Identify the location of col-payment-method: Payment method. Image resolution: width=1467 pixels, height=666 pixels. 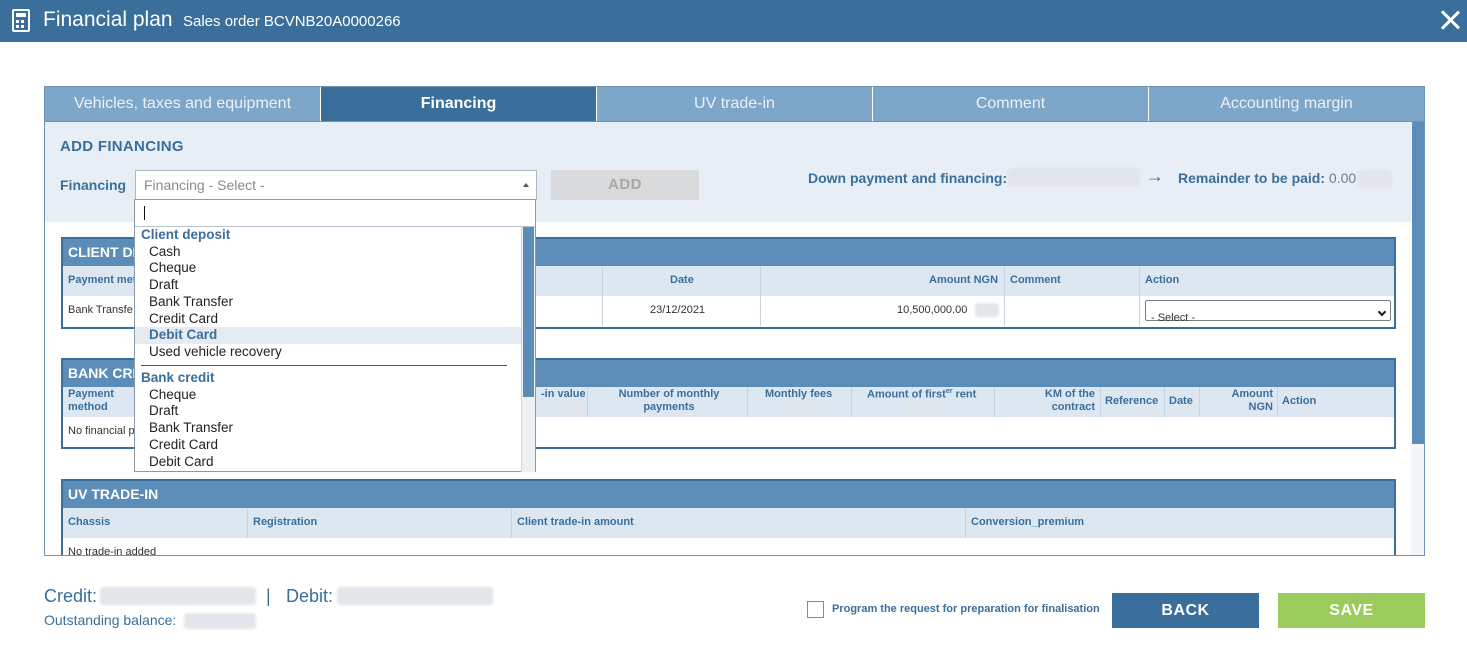
(91, 400).